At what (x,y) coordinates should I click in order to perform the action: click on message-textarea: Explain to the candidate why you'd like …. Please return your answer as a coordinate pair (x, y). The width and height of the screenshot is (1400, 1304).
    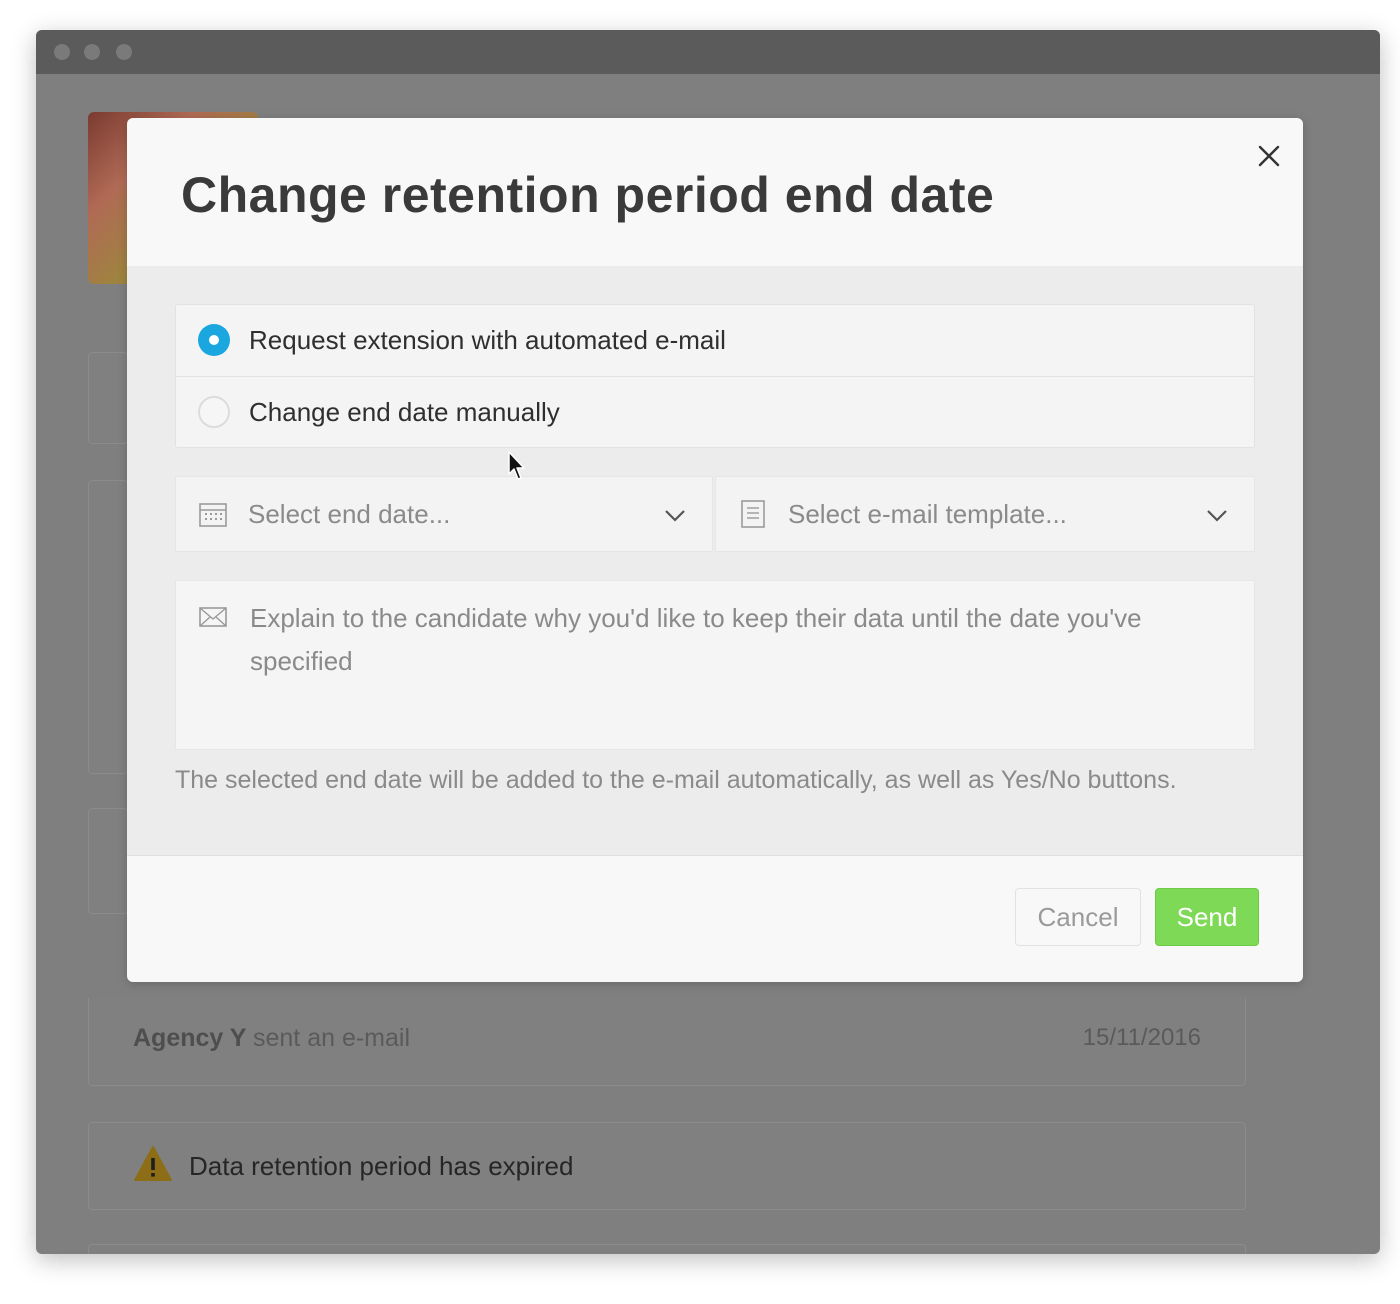
    Looking at the image, I should click on (715, 665).